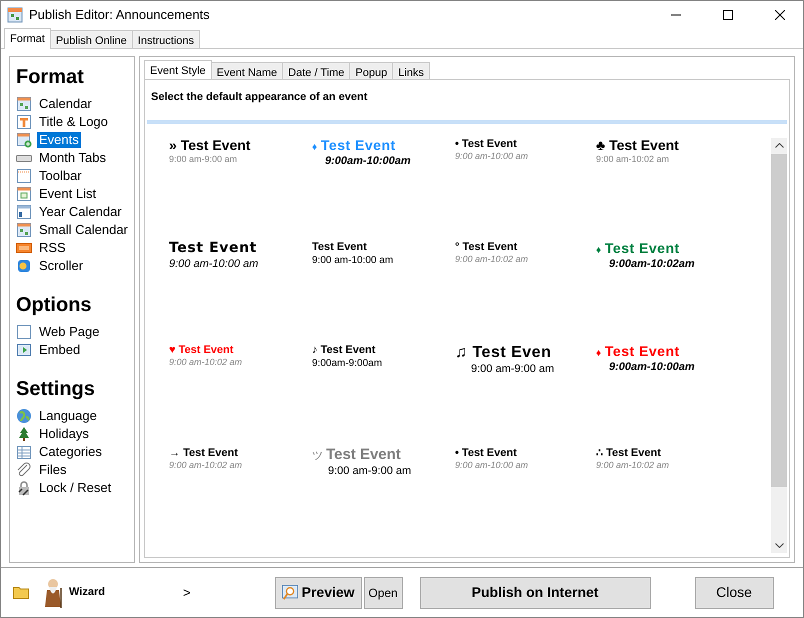  I want to click on close-button: Close, so click(734, 592).